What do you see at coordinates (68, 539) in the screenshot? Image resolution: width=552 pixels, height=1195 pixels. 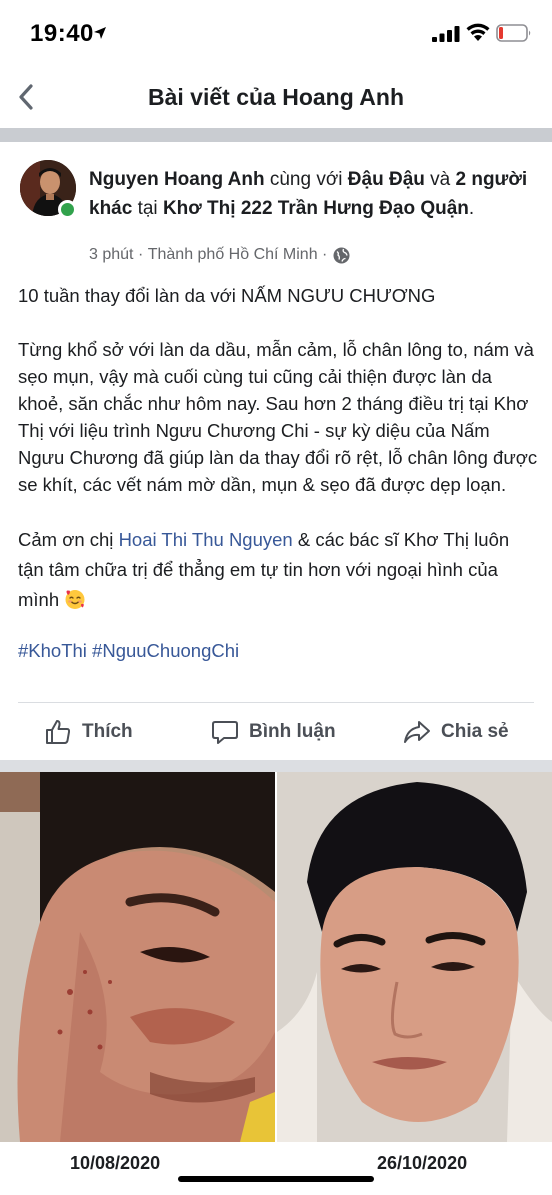 I see `thanks-prefix: Cảm ơn chị` at bounding box center [68, 539].